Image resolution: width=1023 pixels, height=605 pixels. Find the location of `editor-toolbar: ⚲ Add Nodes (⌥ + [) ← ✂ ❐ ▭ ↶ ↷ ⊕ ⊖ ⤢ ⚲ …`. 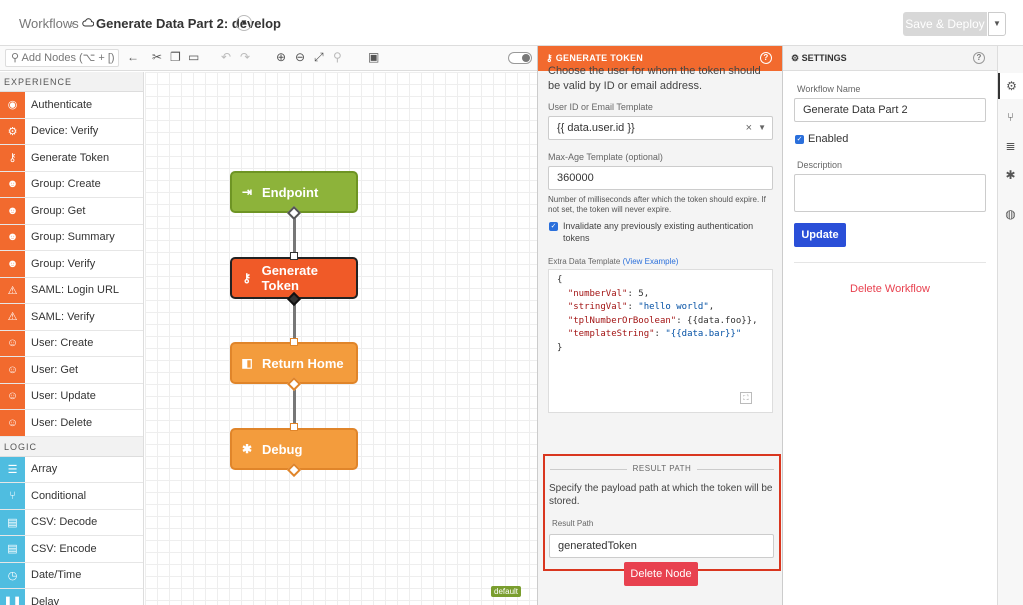

editor-toolbar: ⚲ Add Nodes (⌥ + [) ← ✂ ❐ ▭ ↶ ↷ ⊕ ⊖ ⤢ ⚲ … is located at coordinates (268, 58).